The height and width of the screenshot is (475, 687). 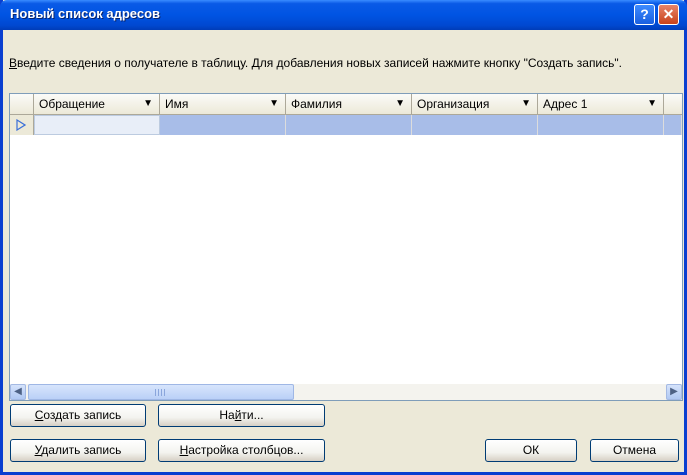 I want to click on column-header-label: Организация, so click(x=453, y=104).